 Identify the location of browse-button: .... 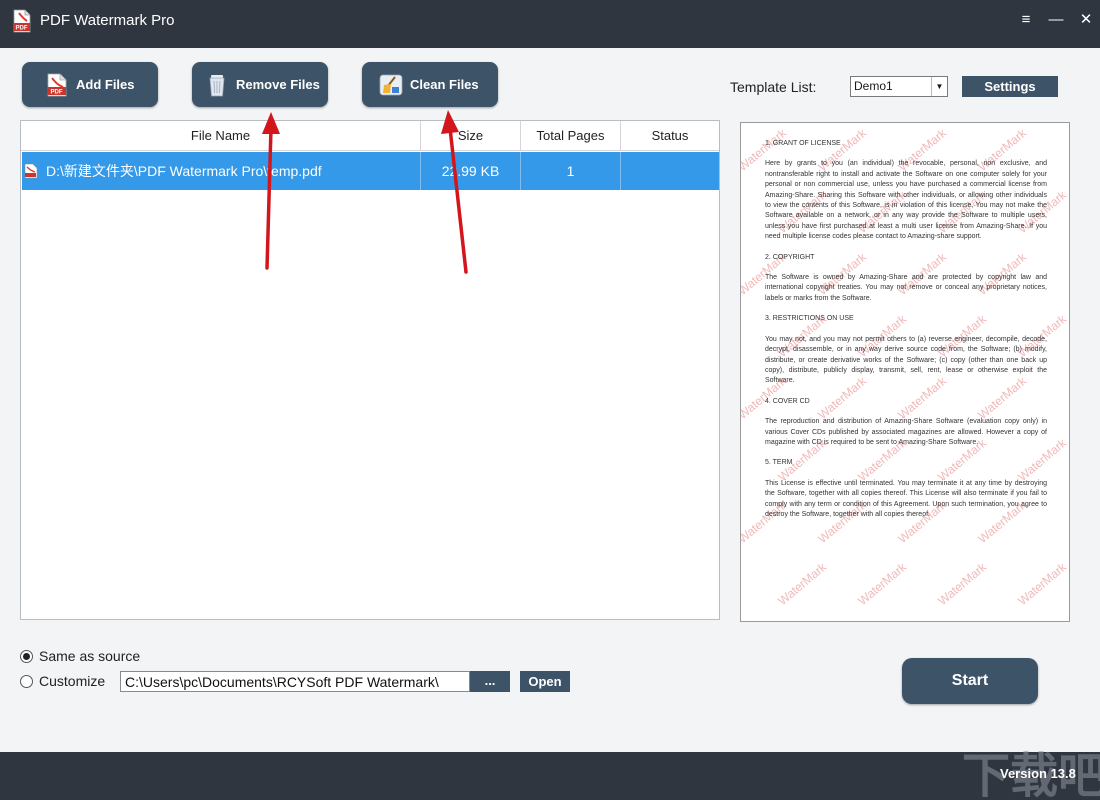
(490, 681).